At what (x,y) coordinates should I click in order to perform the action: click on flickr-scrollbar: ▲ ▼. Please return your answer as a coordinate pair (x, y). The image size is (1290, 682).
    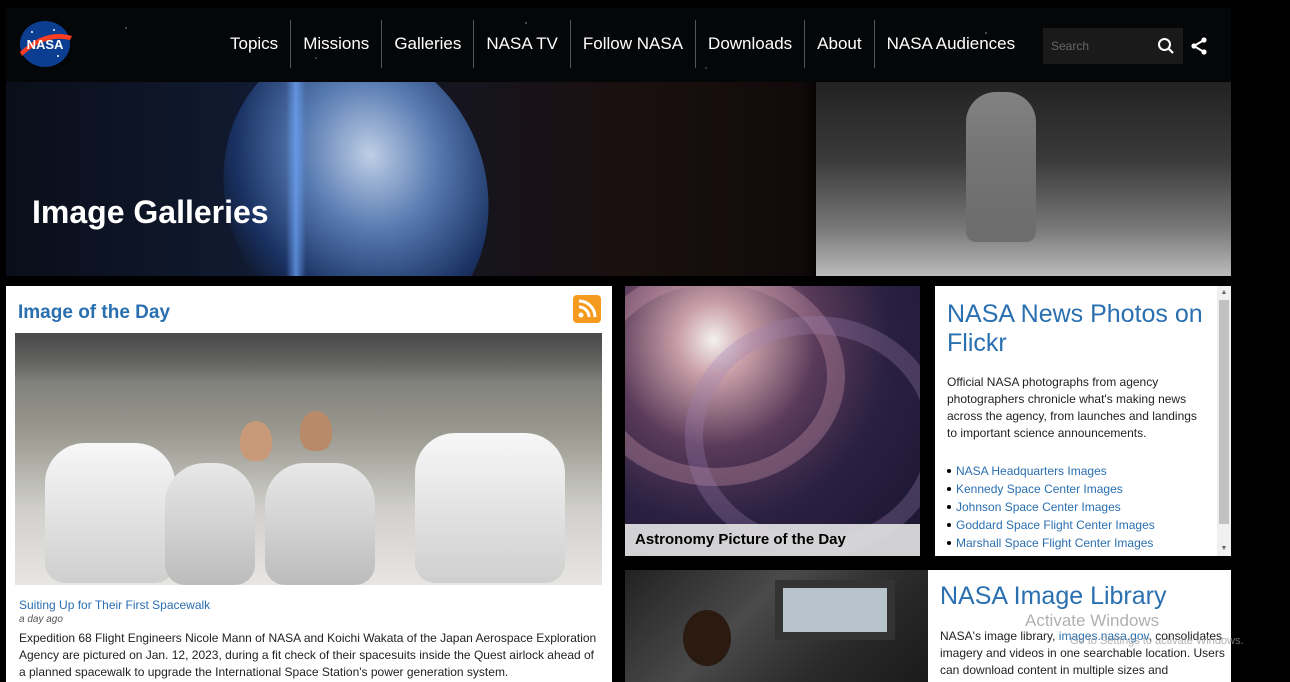
    Looking at the image, I should click on (1224, 421).